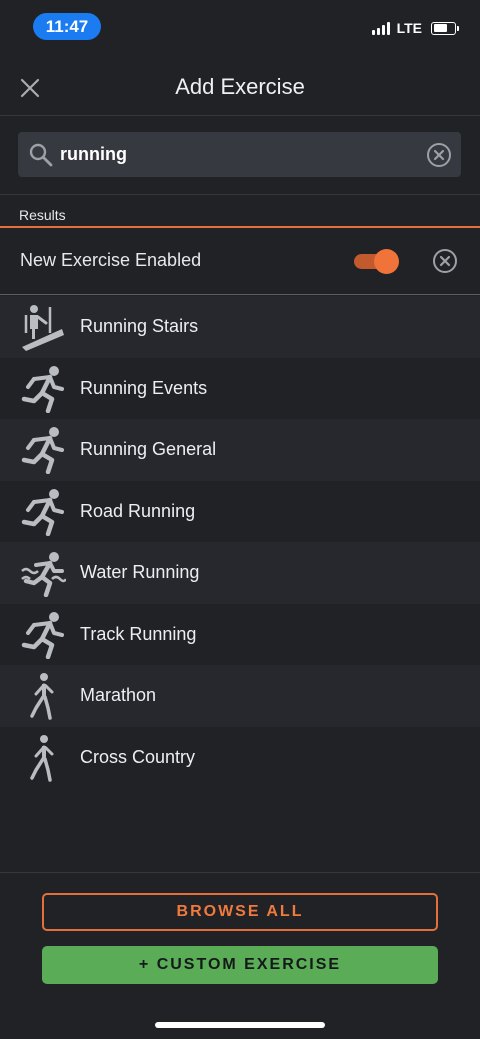  I want to click on search-box, so click(239, 154).